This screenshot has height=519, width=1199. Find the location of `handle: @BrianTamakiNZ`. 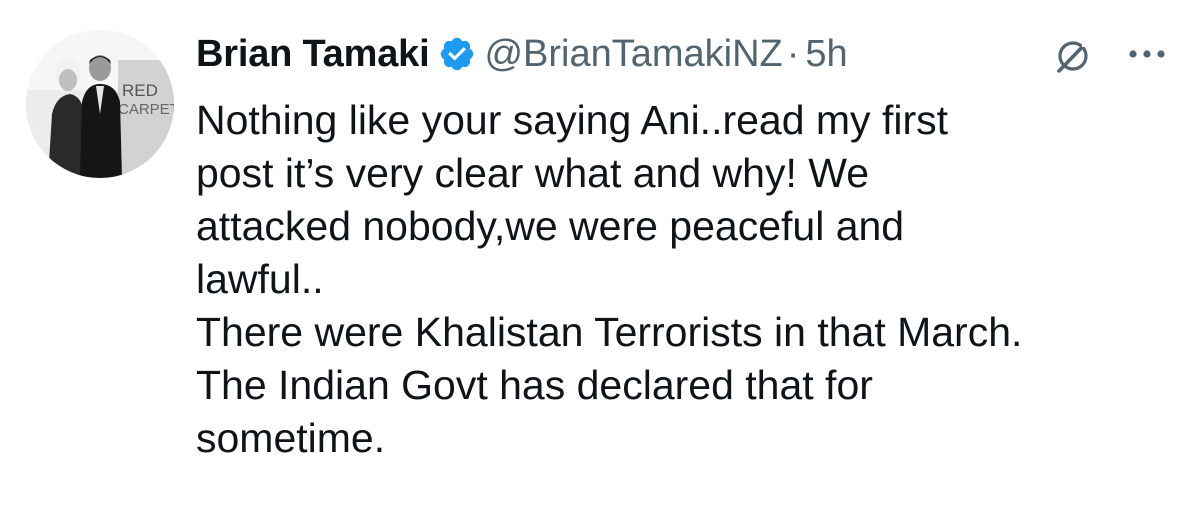

handle: @BrianTamakiNZ is located at coordinates (633, 54).